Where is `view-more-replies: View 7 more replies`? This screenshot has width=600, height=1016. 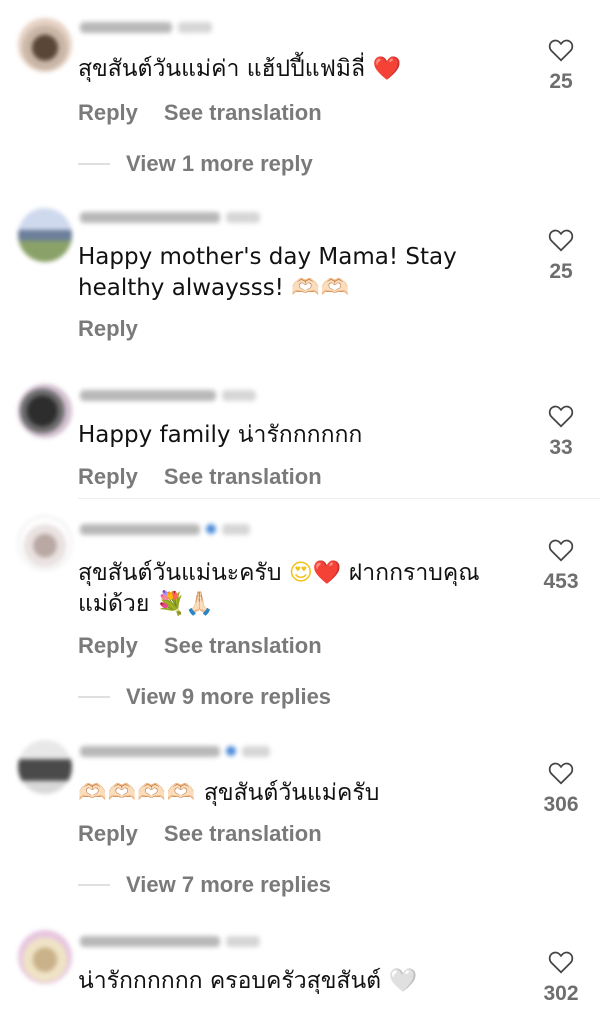
view-more-replies: View 7 more replies is located at coordinates (204, 885).